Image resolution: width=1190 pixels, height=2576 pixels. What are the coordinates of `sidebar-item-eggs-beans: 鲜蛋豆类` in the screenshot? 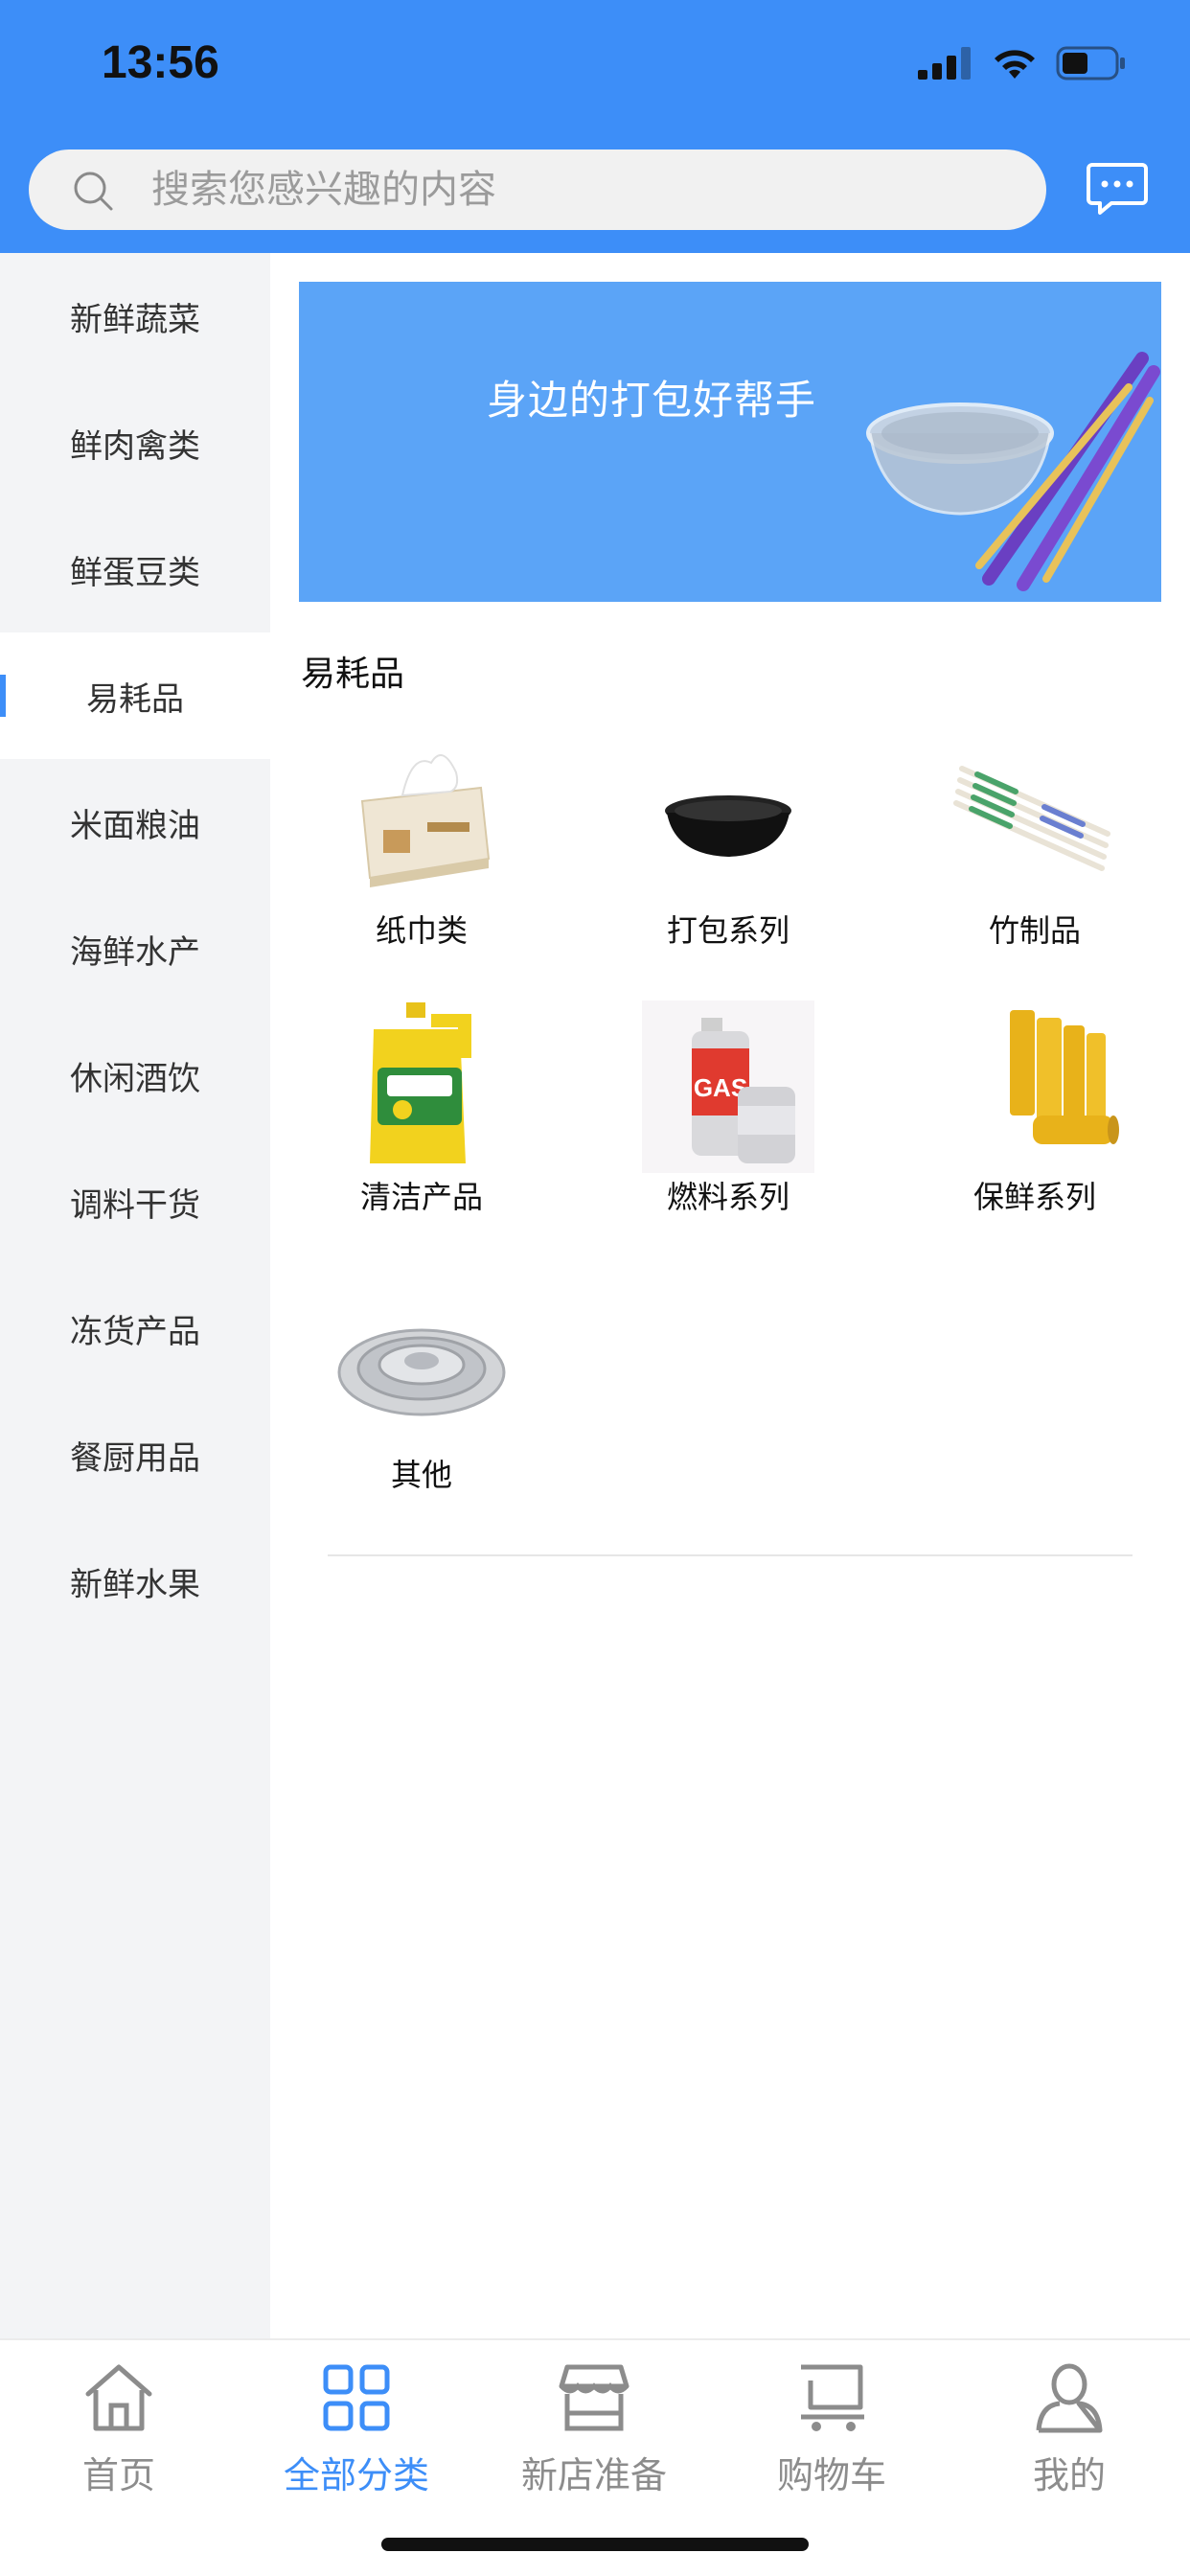 It's located at (135, 569).